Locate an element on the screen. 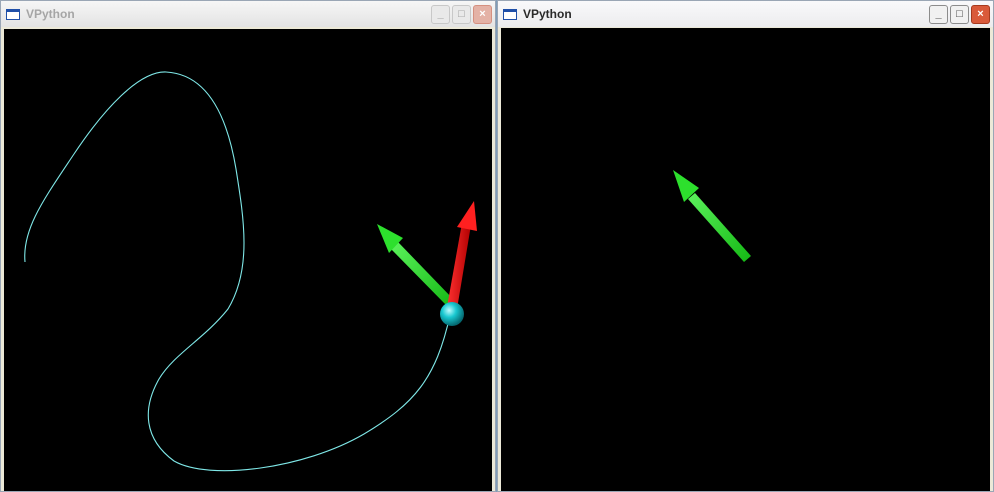 Image resolution: width=994 pixels, height=492 pixels. ball is located at coordinates (452, 314).